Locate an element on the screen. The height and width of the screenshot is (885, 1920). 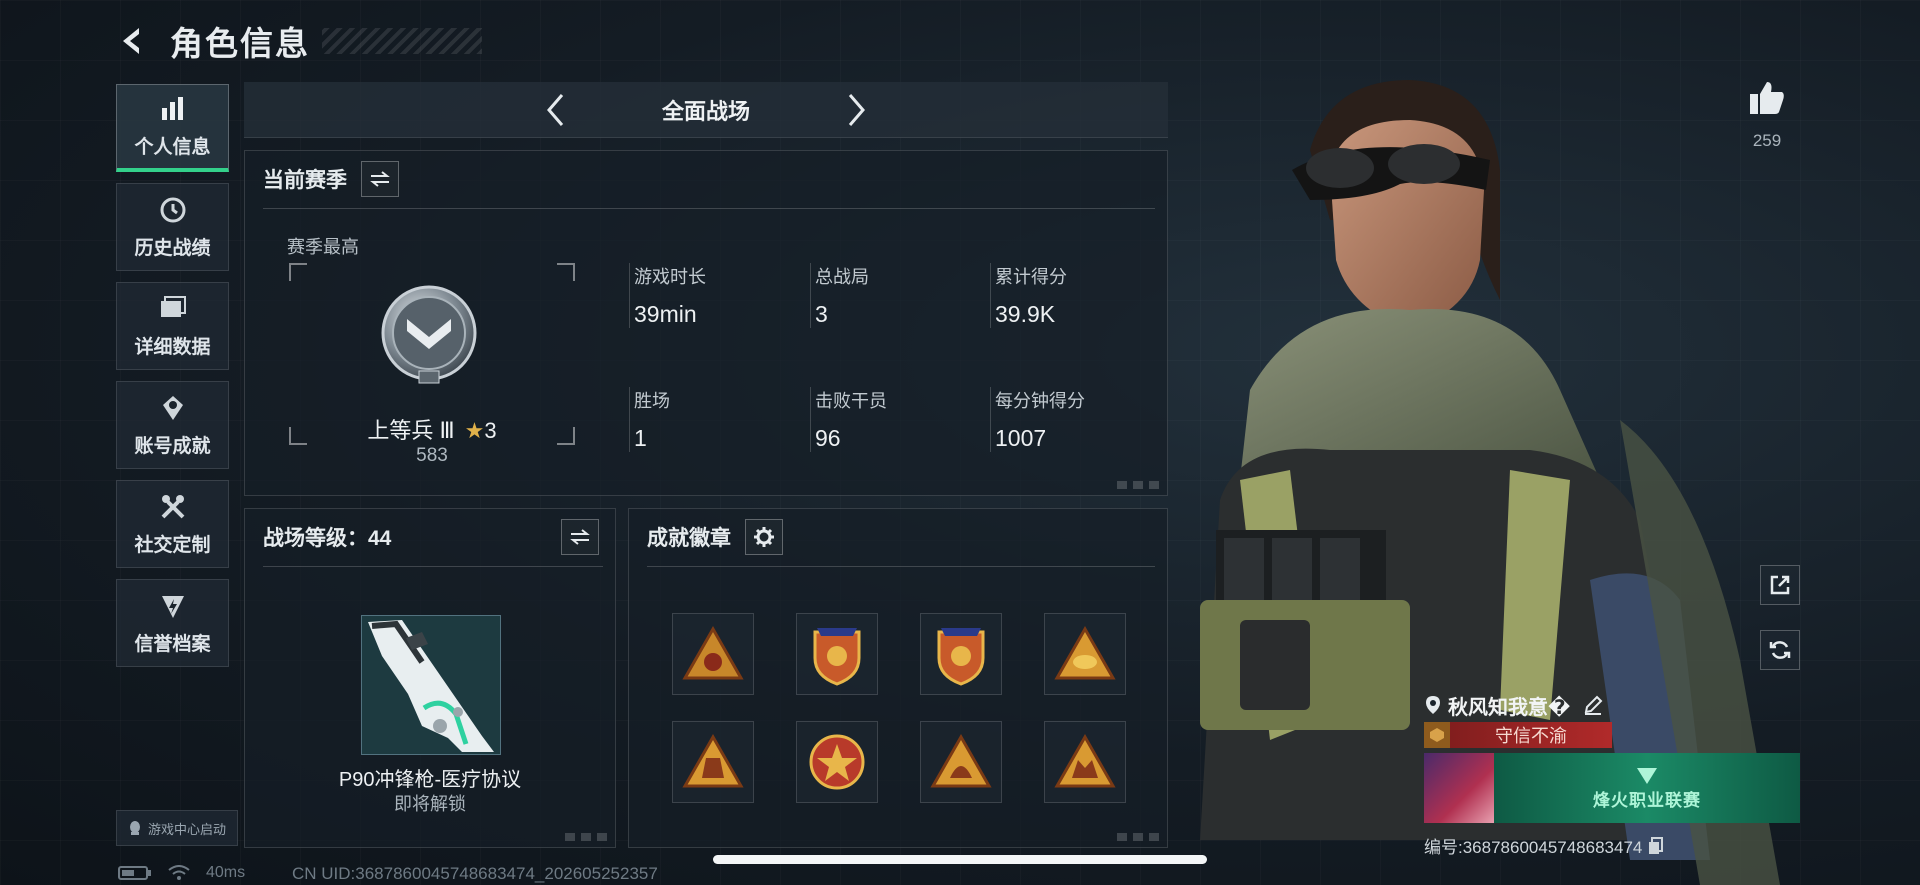
sidebar-item-achievements: 账号成就 is located at coordinates (172, 425).